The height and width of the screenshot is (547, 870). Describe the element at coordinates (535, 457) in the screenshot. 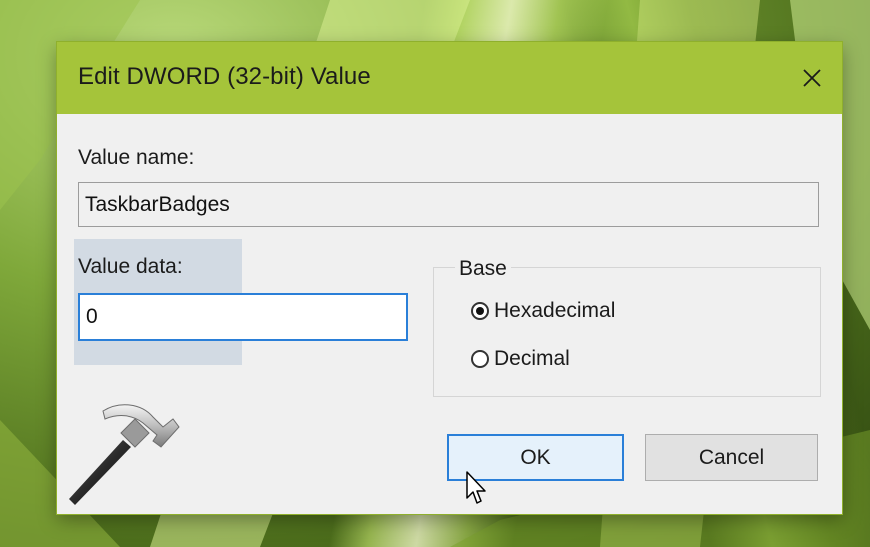

I see `ok-button-label: OK` at that location.